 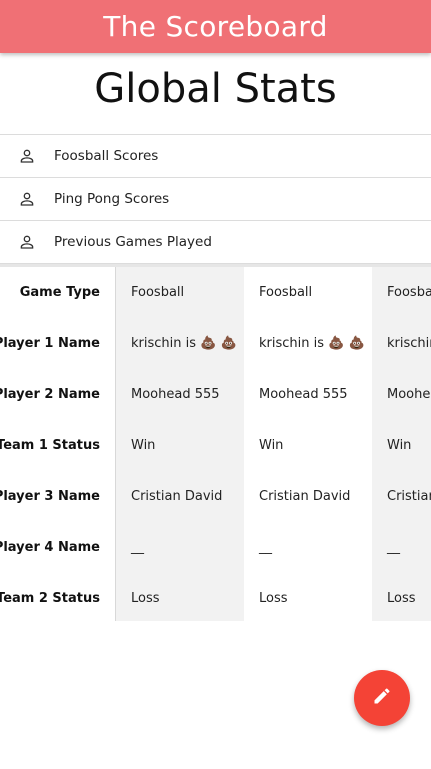 I want to click on nav-item-ping-pong-scores: Ping Pong Scores, so click(x=215, y=199).